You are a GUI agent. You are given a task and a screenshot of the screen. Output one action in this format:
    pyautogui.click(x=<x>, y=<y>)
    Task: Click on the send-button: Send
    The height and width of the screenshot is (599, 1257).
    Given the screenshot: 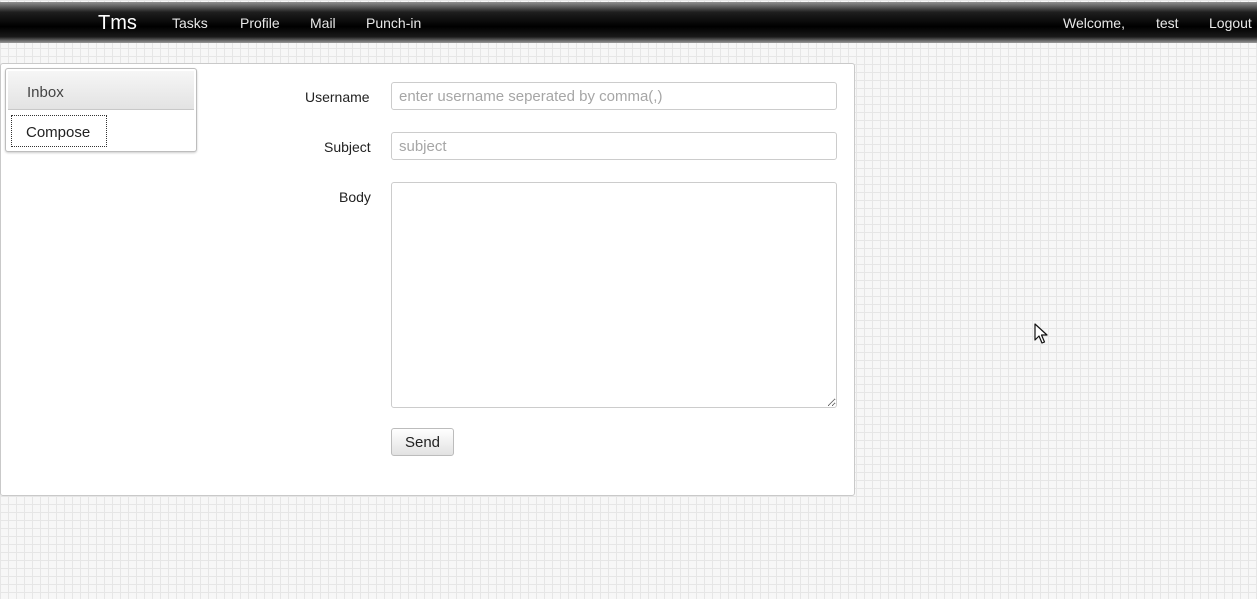 What is the action you would take?
    pyautogui.click(x=422, y=442)
    